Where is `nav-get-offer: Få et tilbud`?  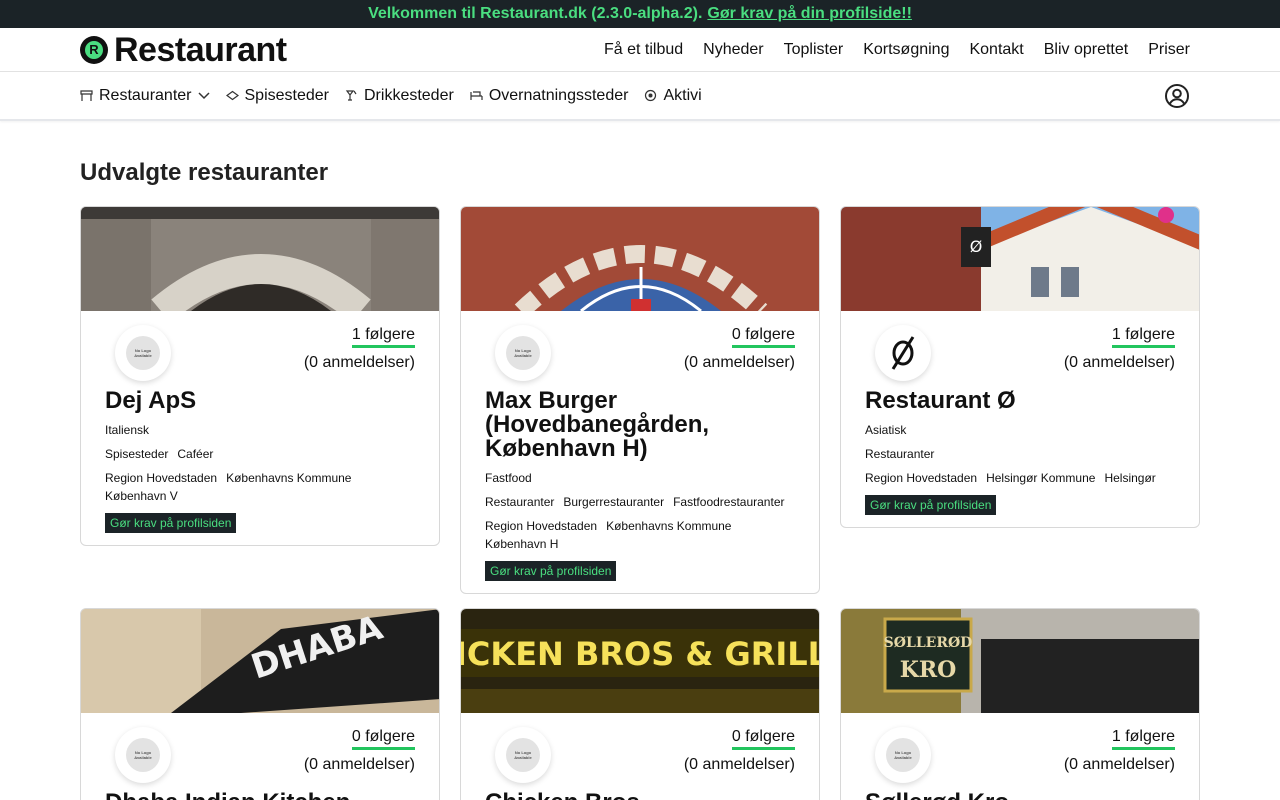 nav-get-offer: Få et tilbud is located at coordinates (643, 50).